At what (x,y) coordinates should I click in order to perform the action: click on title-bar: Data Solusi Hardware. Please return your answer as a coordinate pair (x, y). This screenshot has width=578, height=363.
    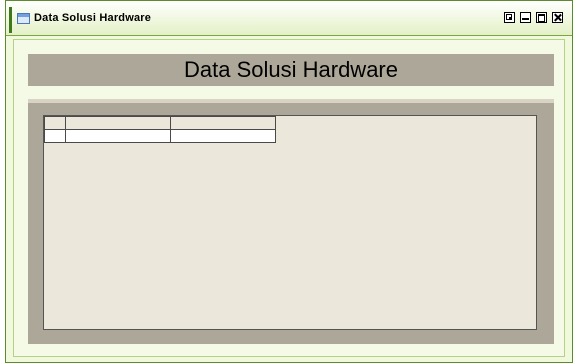
    Looking at the image, I should click on (289, 18).